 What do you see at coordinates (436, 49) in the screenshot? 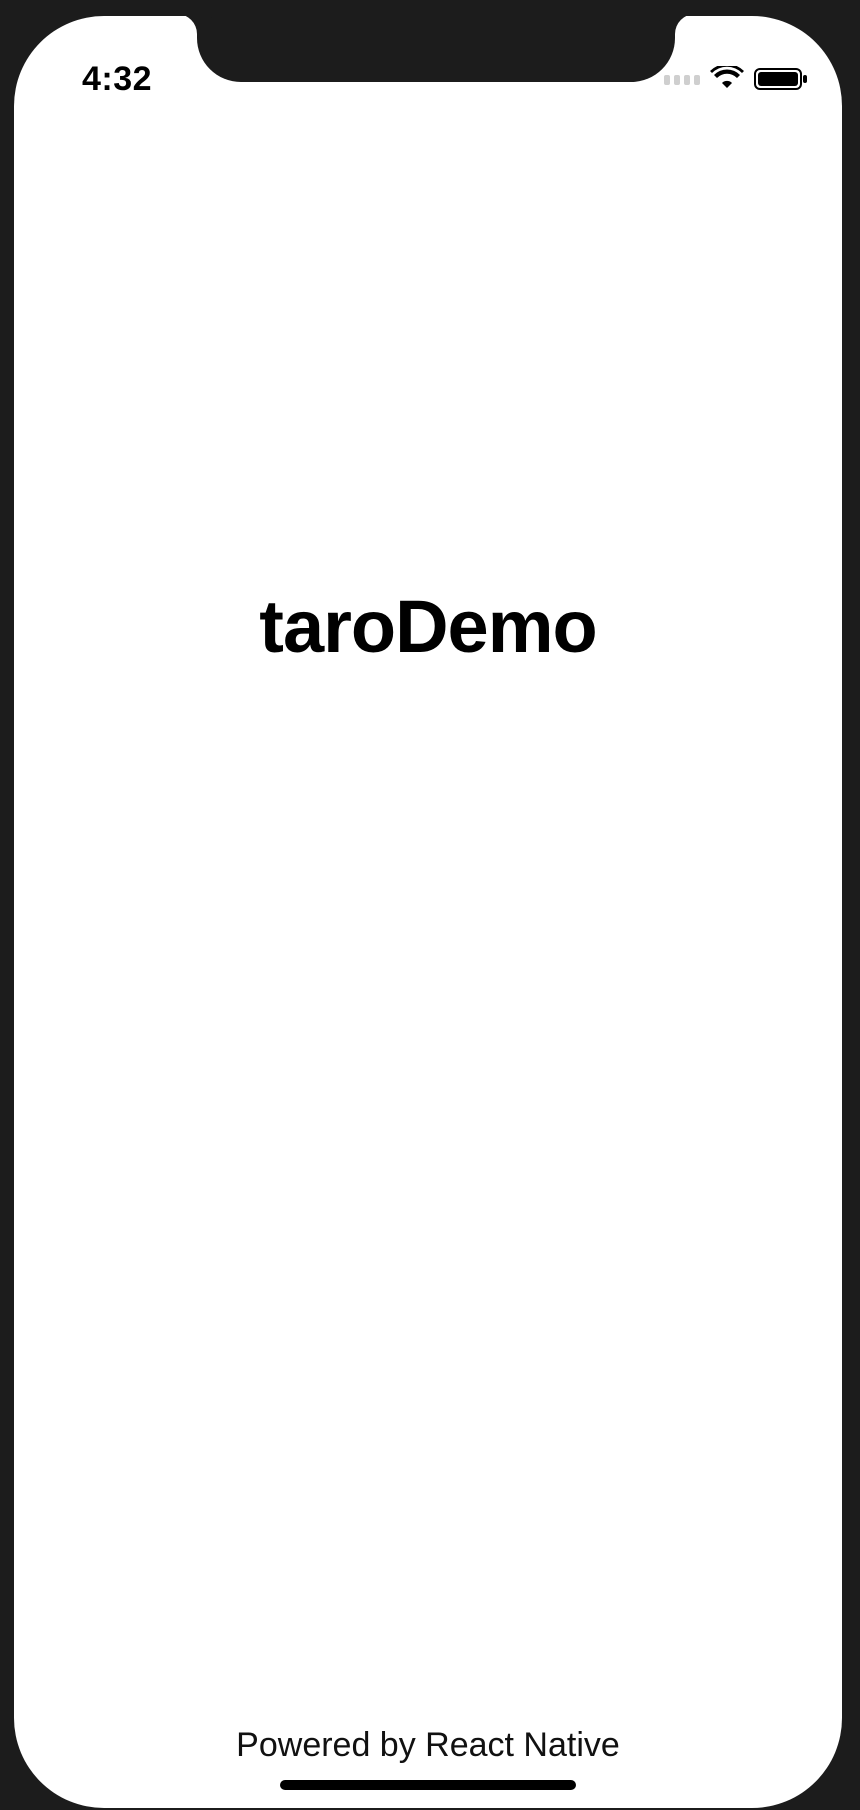
I see `device-notch` at bounding box center [436, 49].